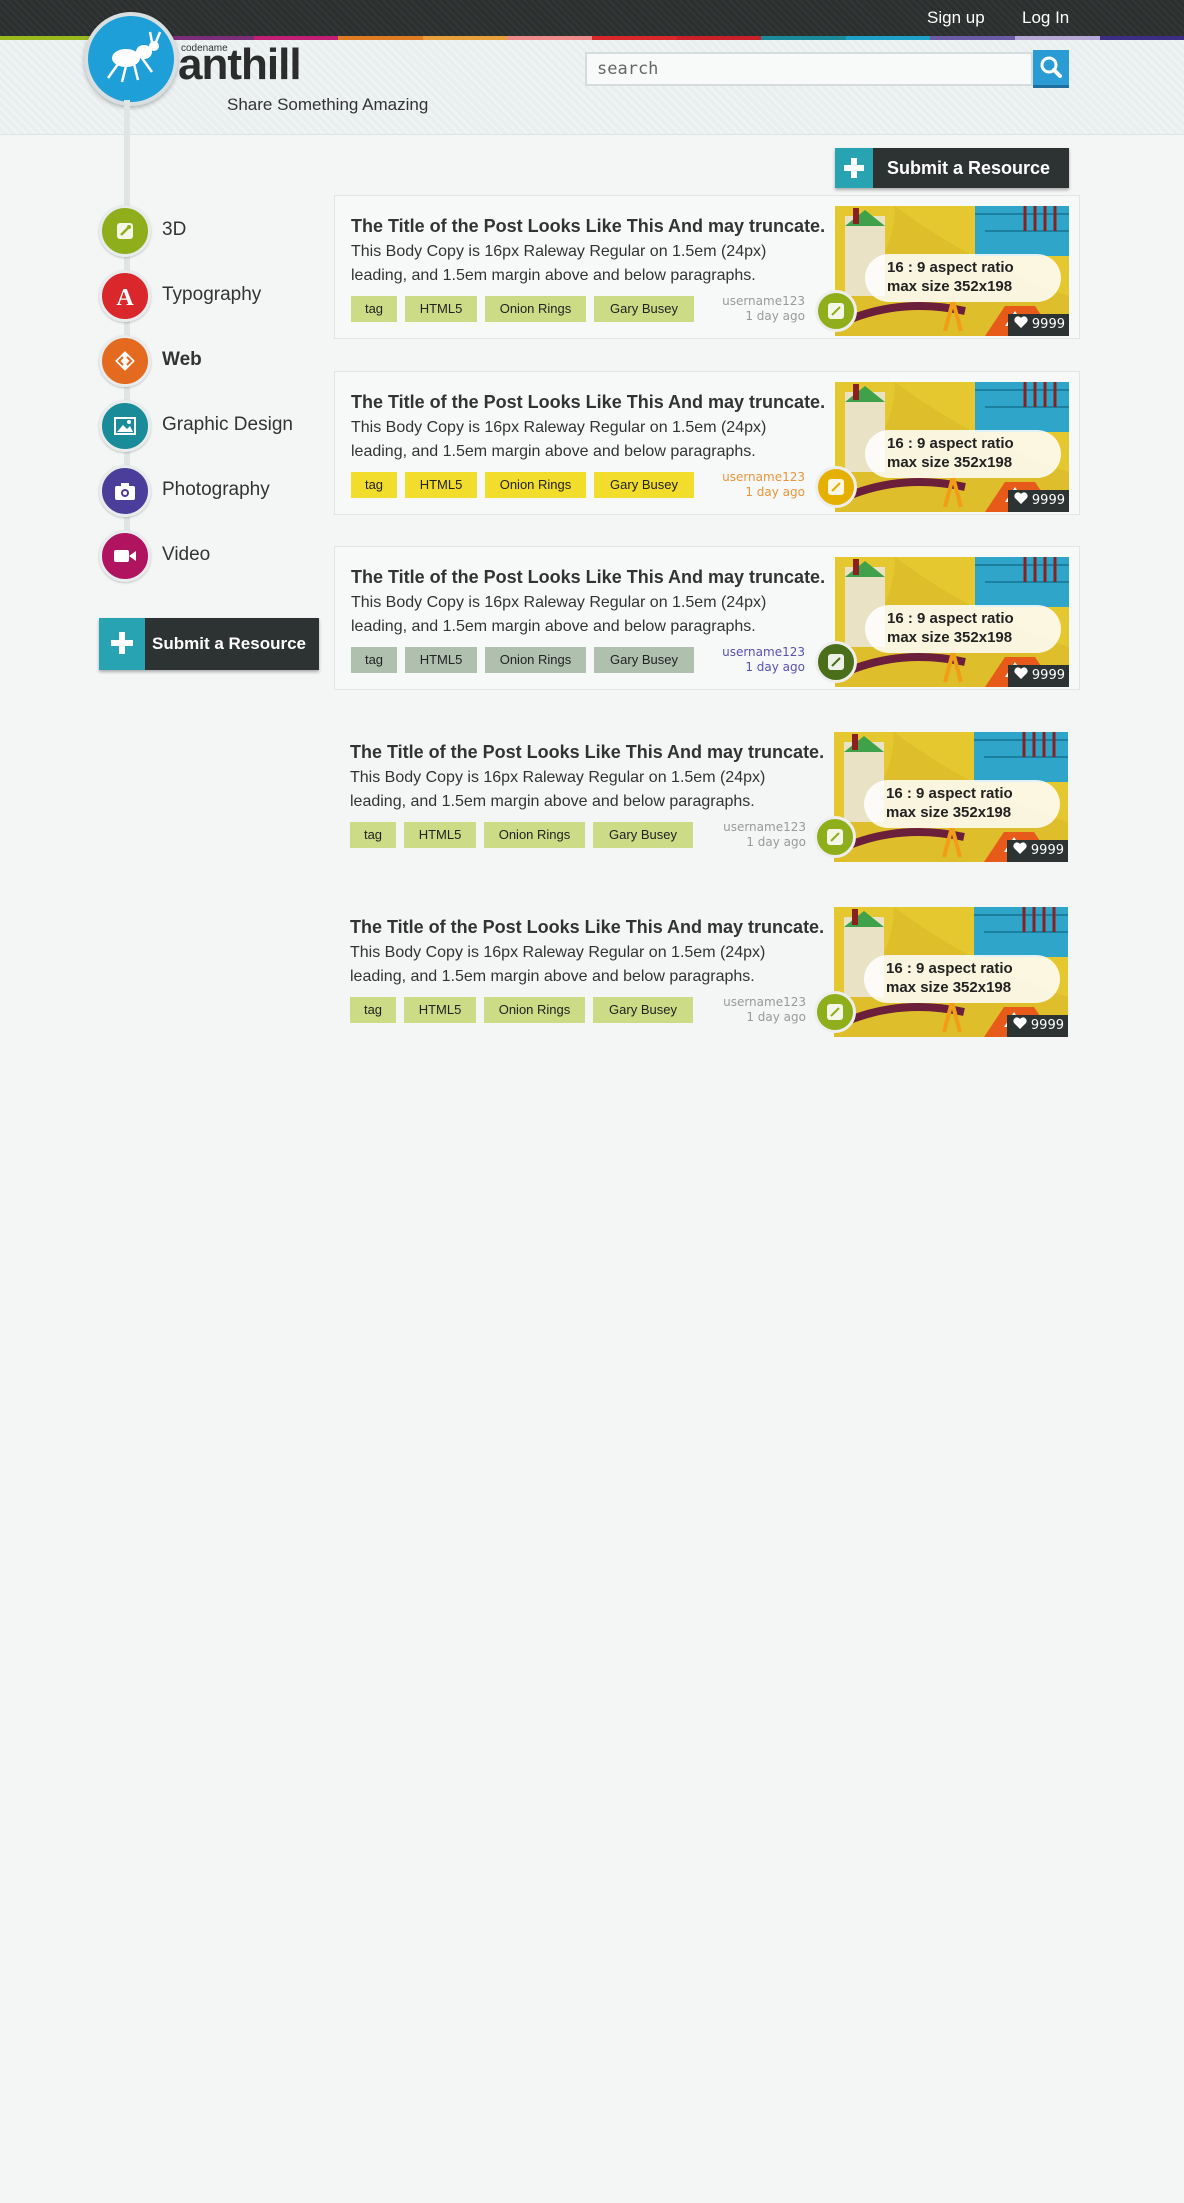 The height and width of the screenshot is (2203, 1184). I want to click on sidebar-item-photography: Photography, so click(229, 491).